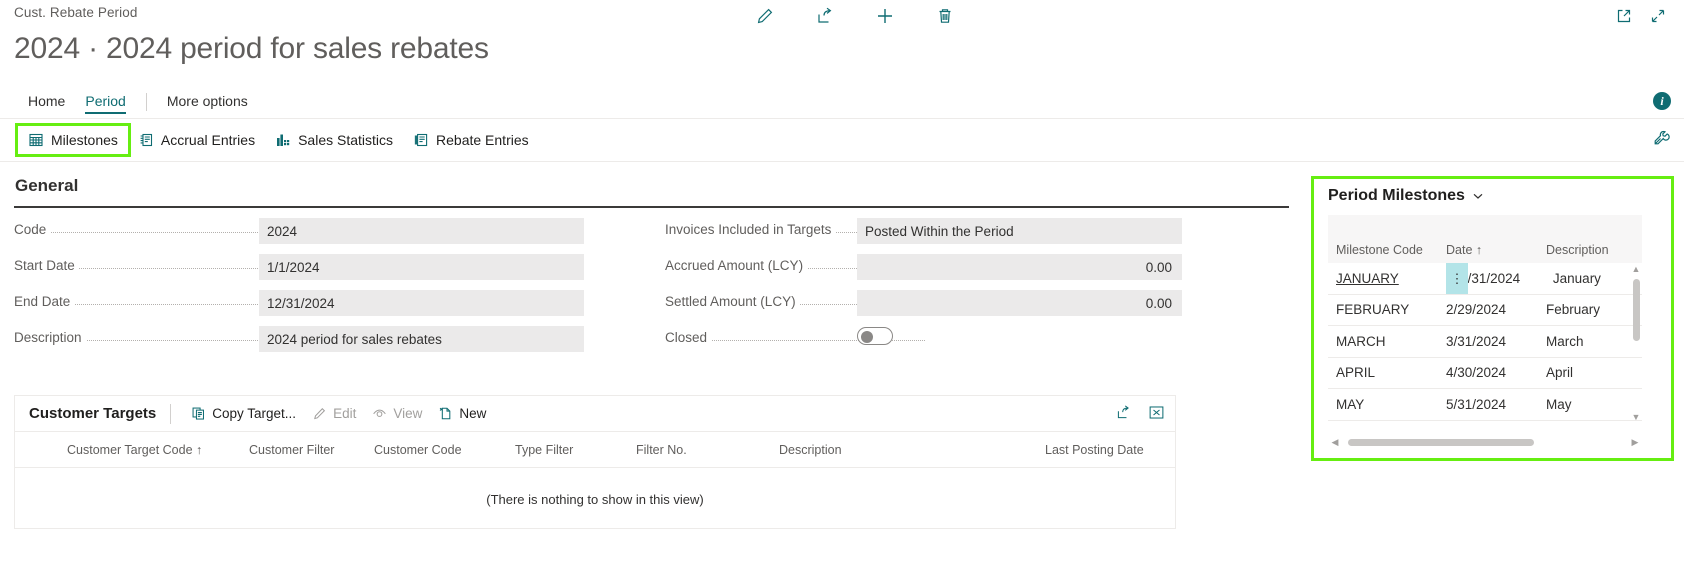 Image resolution: width=1684 pixels, height=573 pixels. What do you see at coordinates (1496, 250) in the screenshot?
I see `column-date: Date ↑` at bounding box center [1496, 250].